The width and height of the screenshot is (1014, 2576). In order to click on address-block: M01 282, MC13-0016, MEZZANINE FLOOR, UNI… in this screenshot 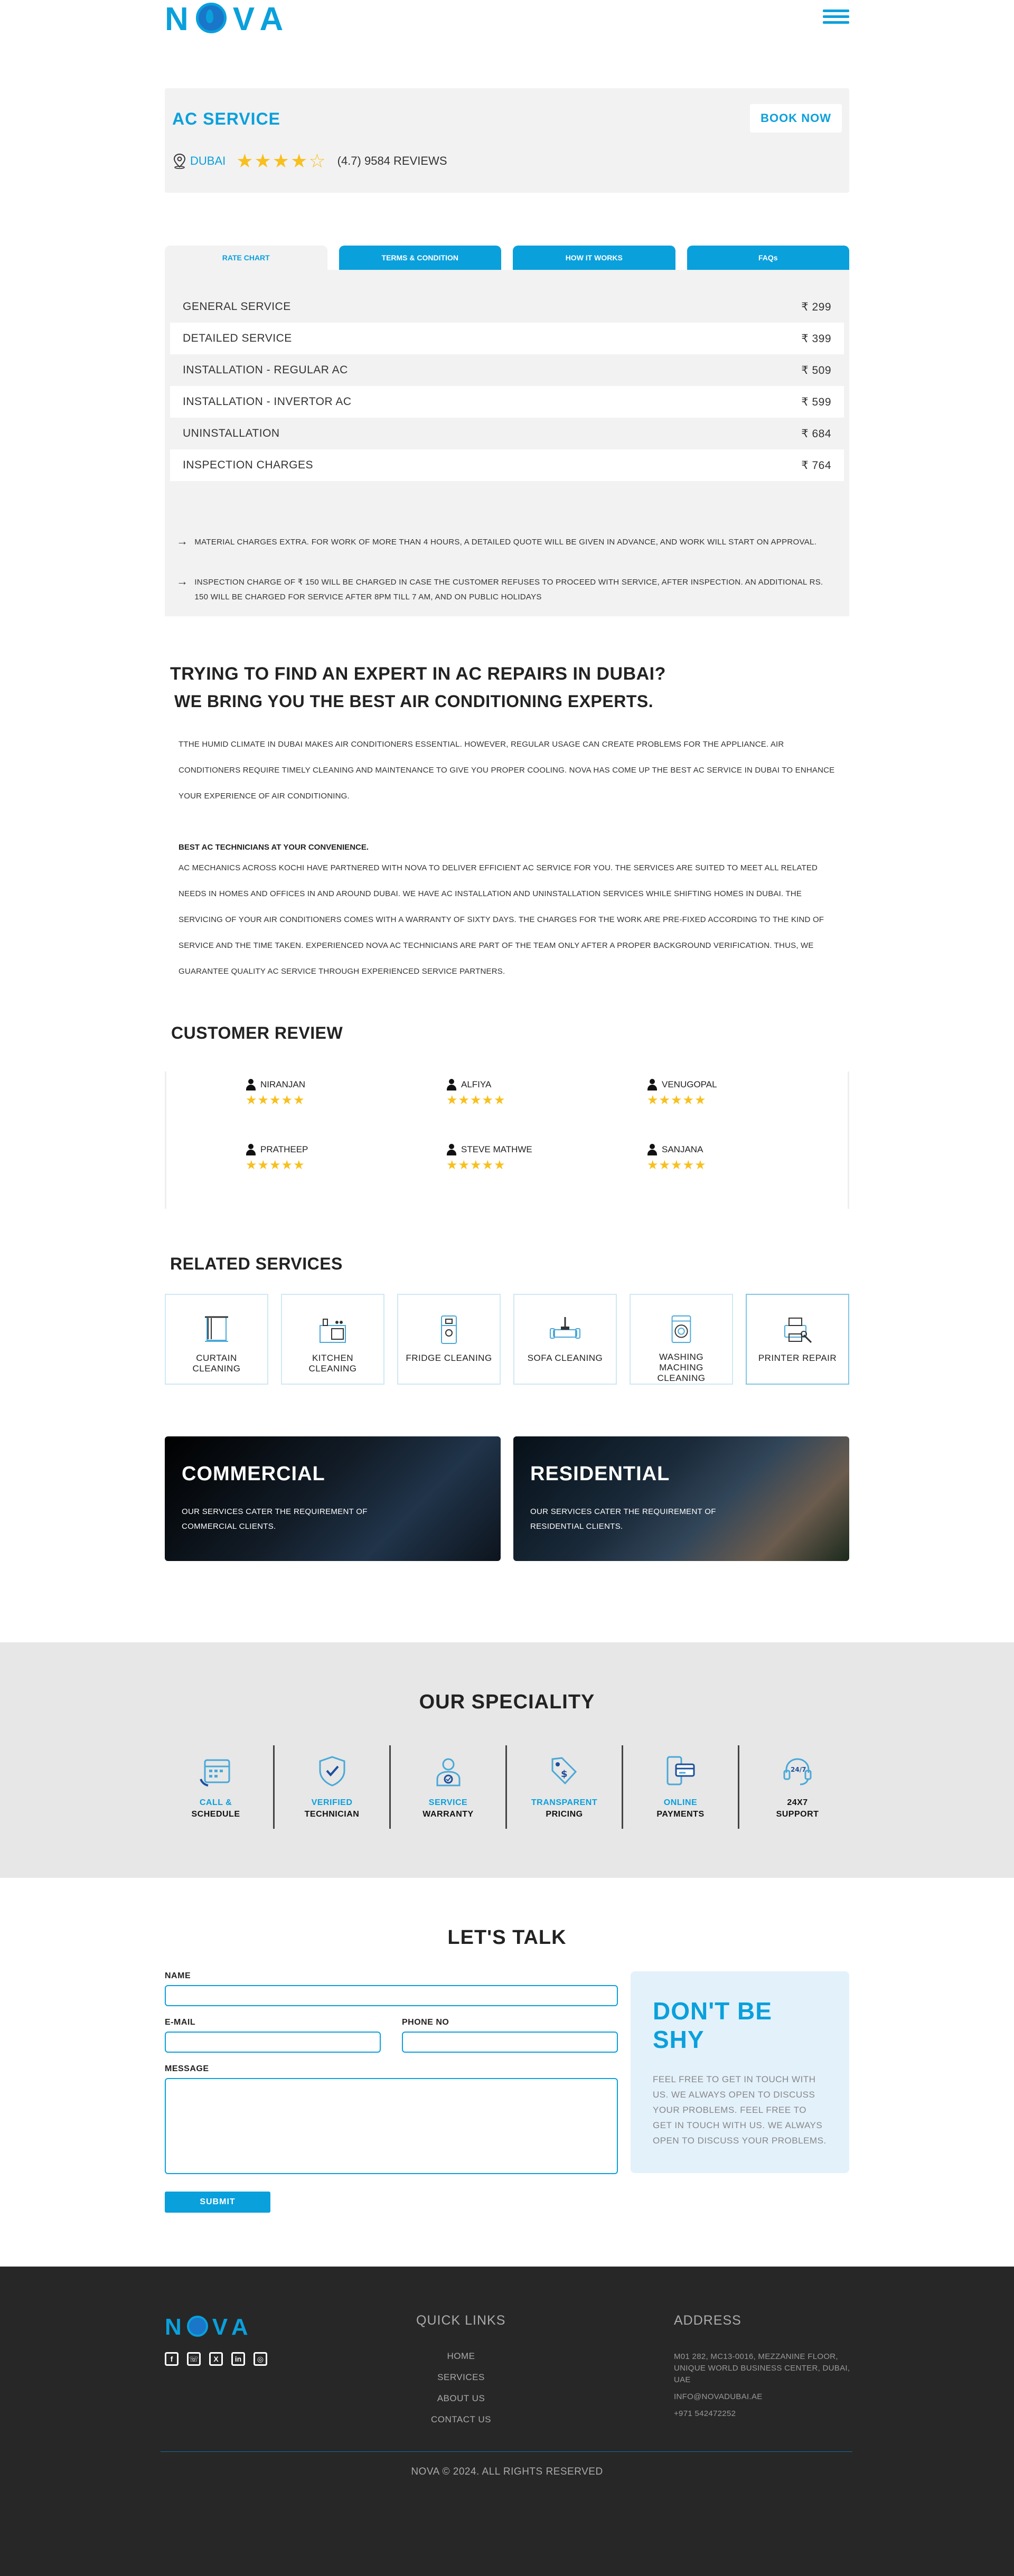, I will do `click(763, 2388)`.